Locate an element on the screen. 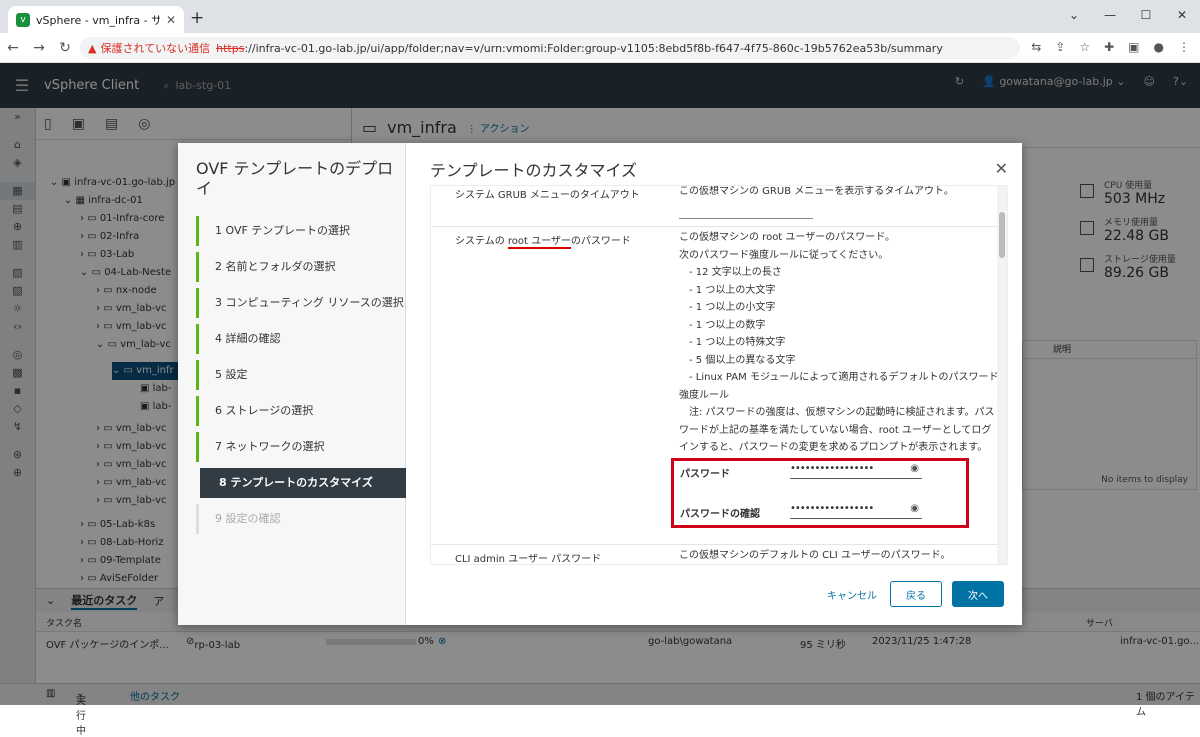  confirm-password-label: パスワードの確認 is located at coordinates (720, 514).